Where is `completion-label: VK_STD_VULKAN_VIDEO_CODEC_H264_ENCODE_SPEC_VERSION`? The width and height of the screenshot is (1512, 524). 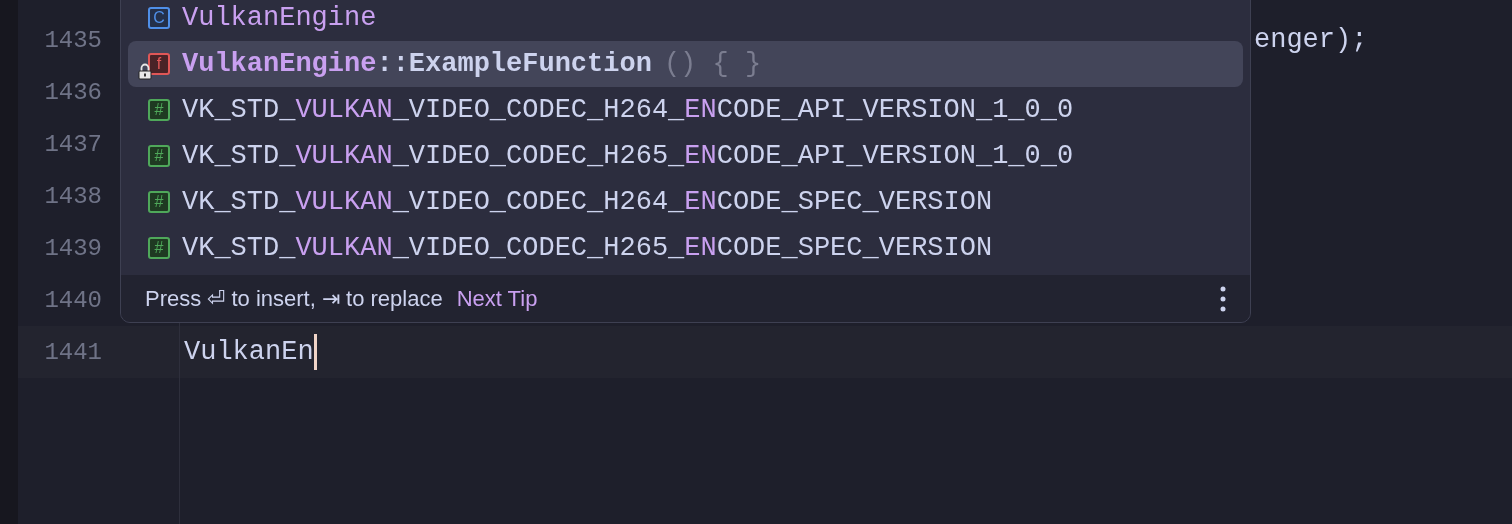 completion-label: VK_STD_VULKAN_VIDEO_CODEC_H264_ENCODE_SPEC_VERSION is located at coordinates (587, 202).